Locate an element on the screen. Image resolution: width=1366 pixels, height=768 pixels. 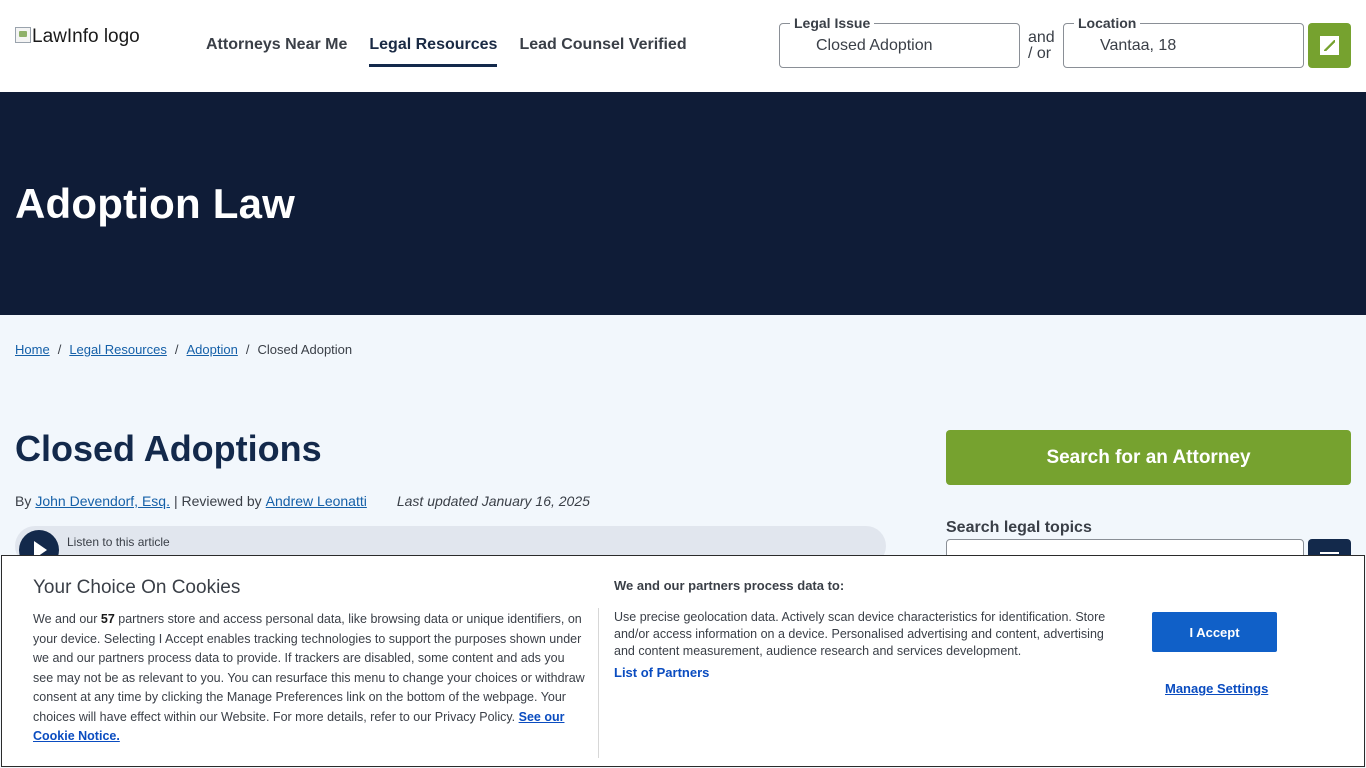
accept-button: I Accept is located at coordinates (1214, 632).